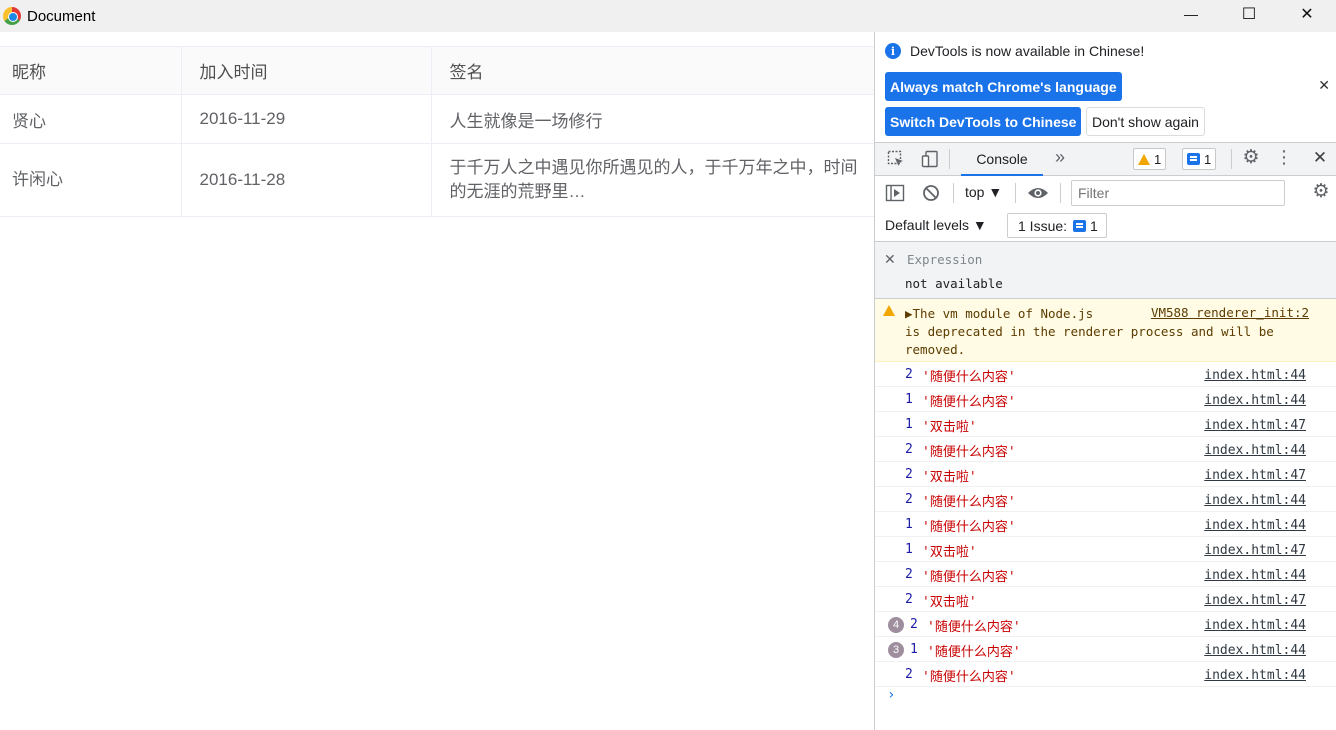  What do you see at coordinates (896, 159) in the screenshot?
I see `inspect-element-icon` at bounding box center [896, 159].